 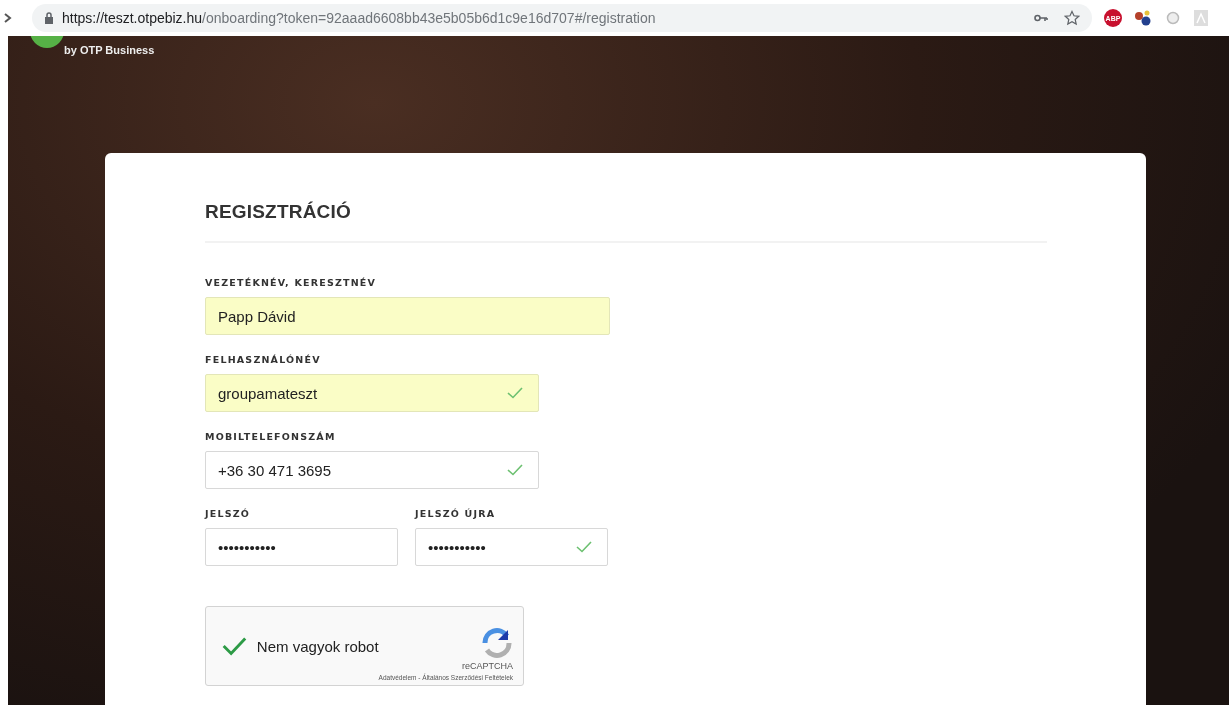 I want to click on recaptcha-brand: reCAPTCHA, so click(x=487, y=666).